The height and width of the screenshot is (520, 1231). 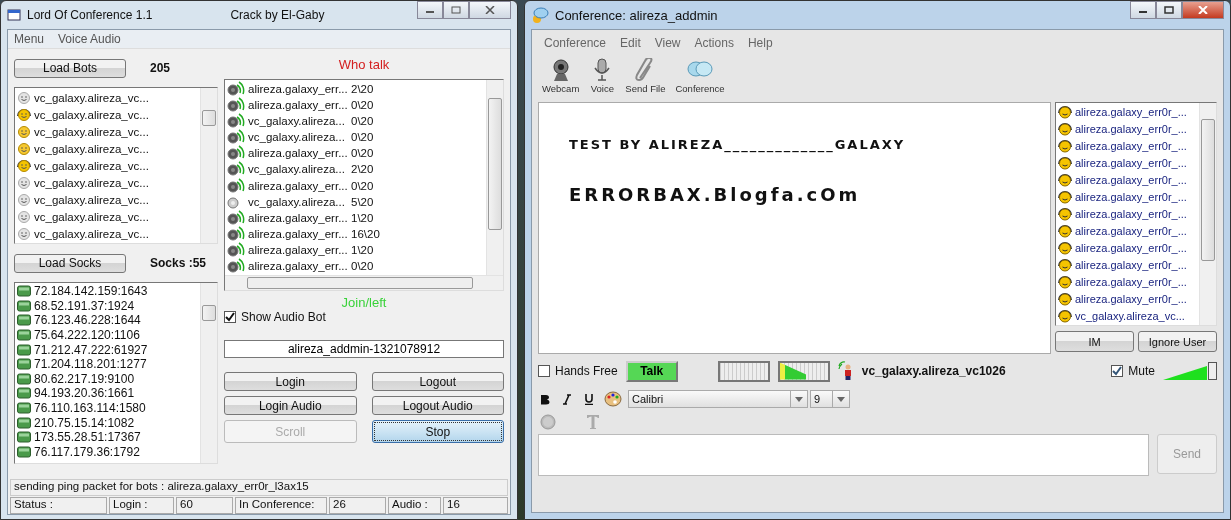 I want to click on toolbar-button: Webcam, so click(x=561, y=80).